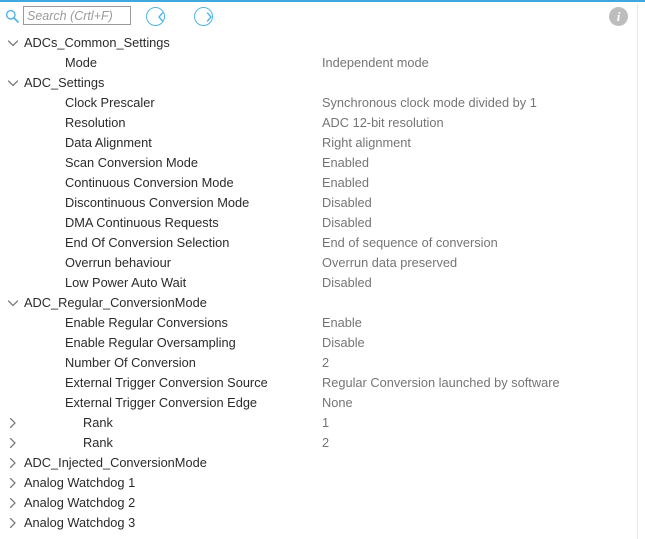 Image resolution: width=645 pixels, height=539 pixels. I want to click on tree-row-label: External Trigger Conversion Edge, so click(161, 402).